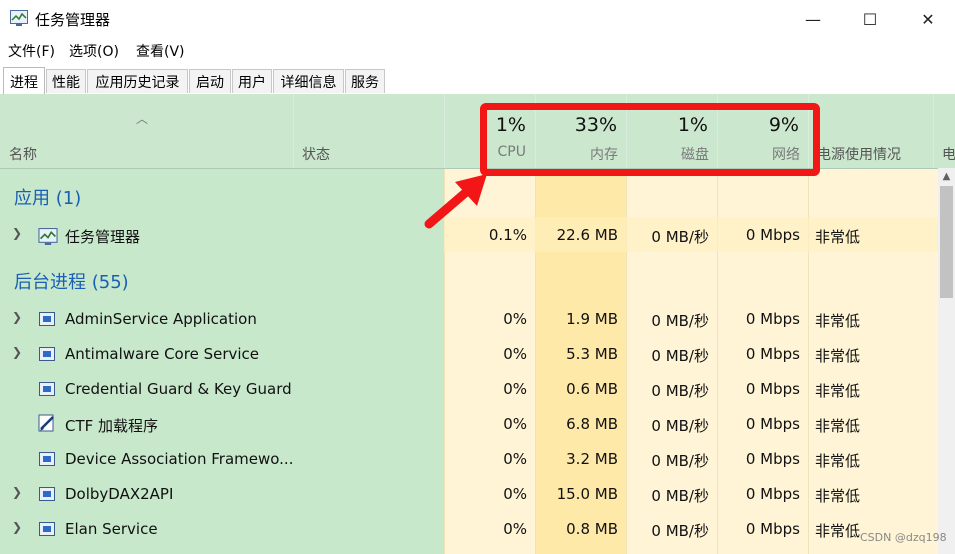 Image resolution: width=955 pixels, height=554 pixels. What do you see at coordinates (46, 423) in the screenshot?
I see `ctf-pen-icon` at bounding box center [46, 423].